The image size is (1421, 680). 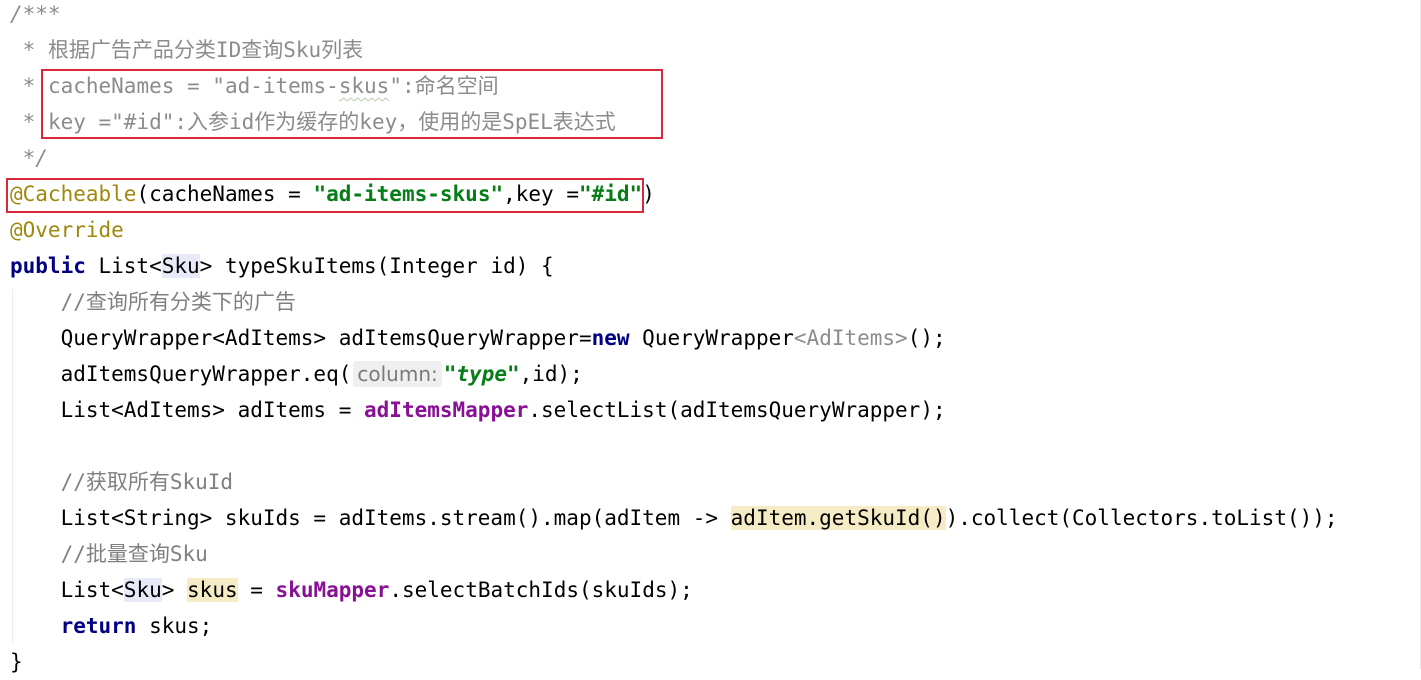 I want to click on line-comment: //查询所有分类下的广告, so click(x=153, y=302).